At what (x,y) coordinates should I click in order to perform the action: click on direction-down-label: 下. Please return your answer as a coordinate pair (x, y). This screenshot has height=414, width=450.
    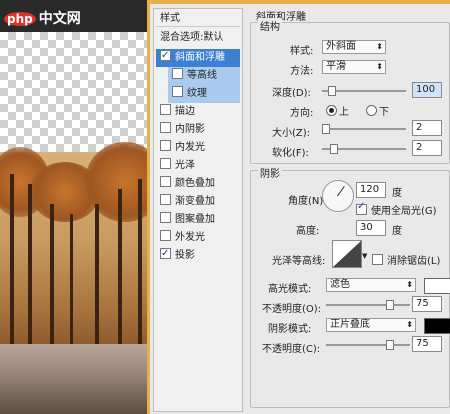
    Looking at the image, I should click on (384, 112).